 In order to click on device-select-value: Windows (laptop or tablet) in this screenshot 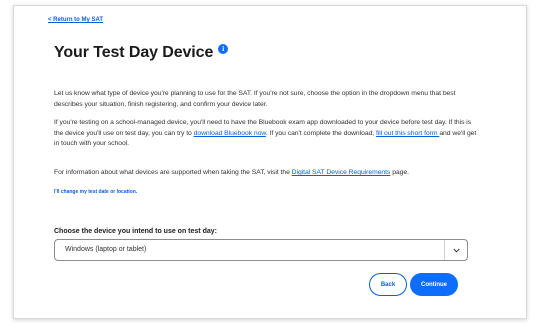, I will do `click(106, 249)`.